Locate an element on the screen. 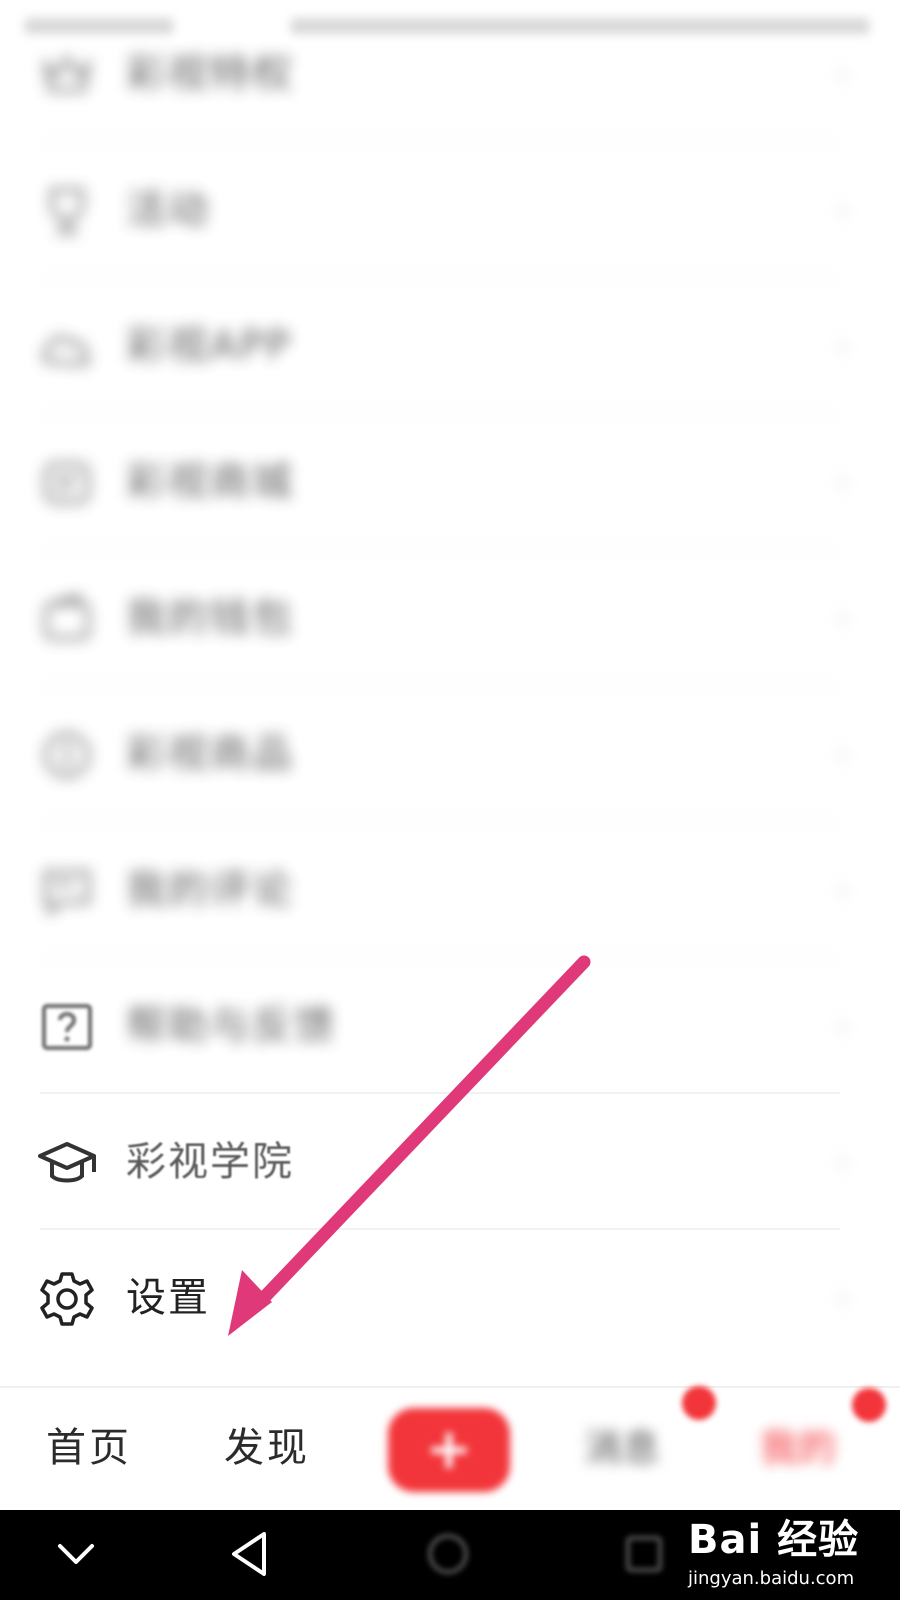  menu-item-label: 彩视学院 is located at coordinates (210, 1162).